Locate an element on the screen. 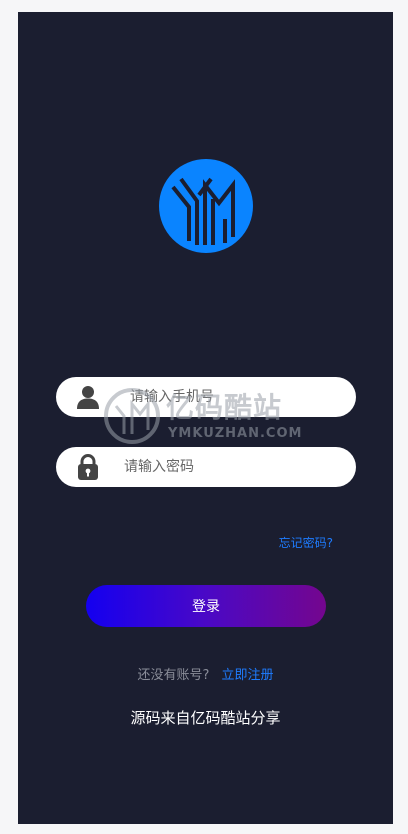 The width and height of the screenshot is (408, 834). ym-logo-icon is located at coordinates (206, 206).